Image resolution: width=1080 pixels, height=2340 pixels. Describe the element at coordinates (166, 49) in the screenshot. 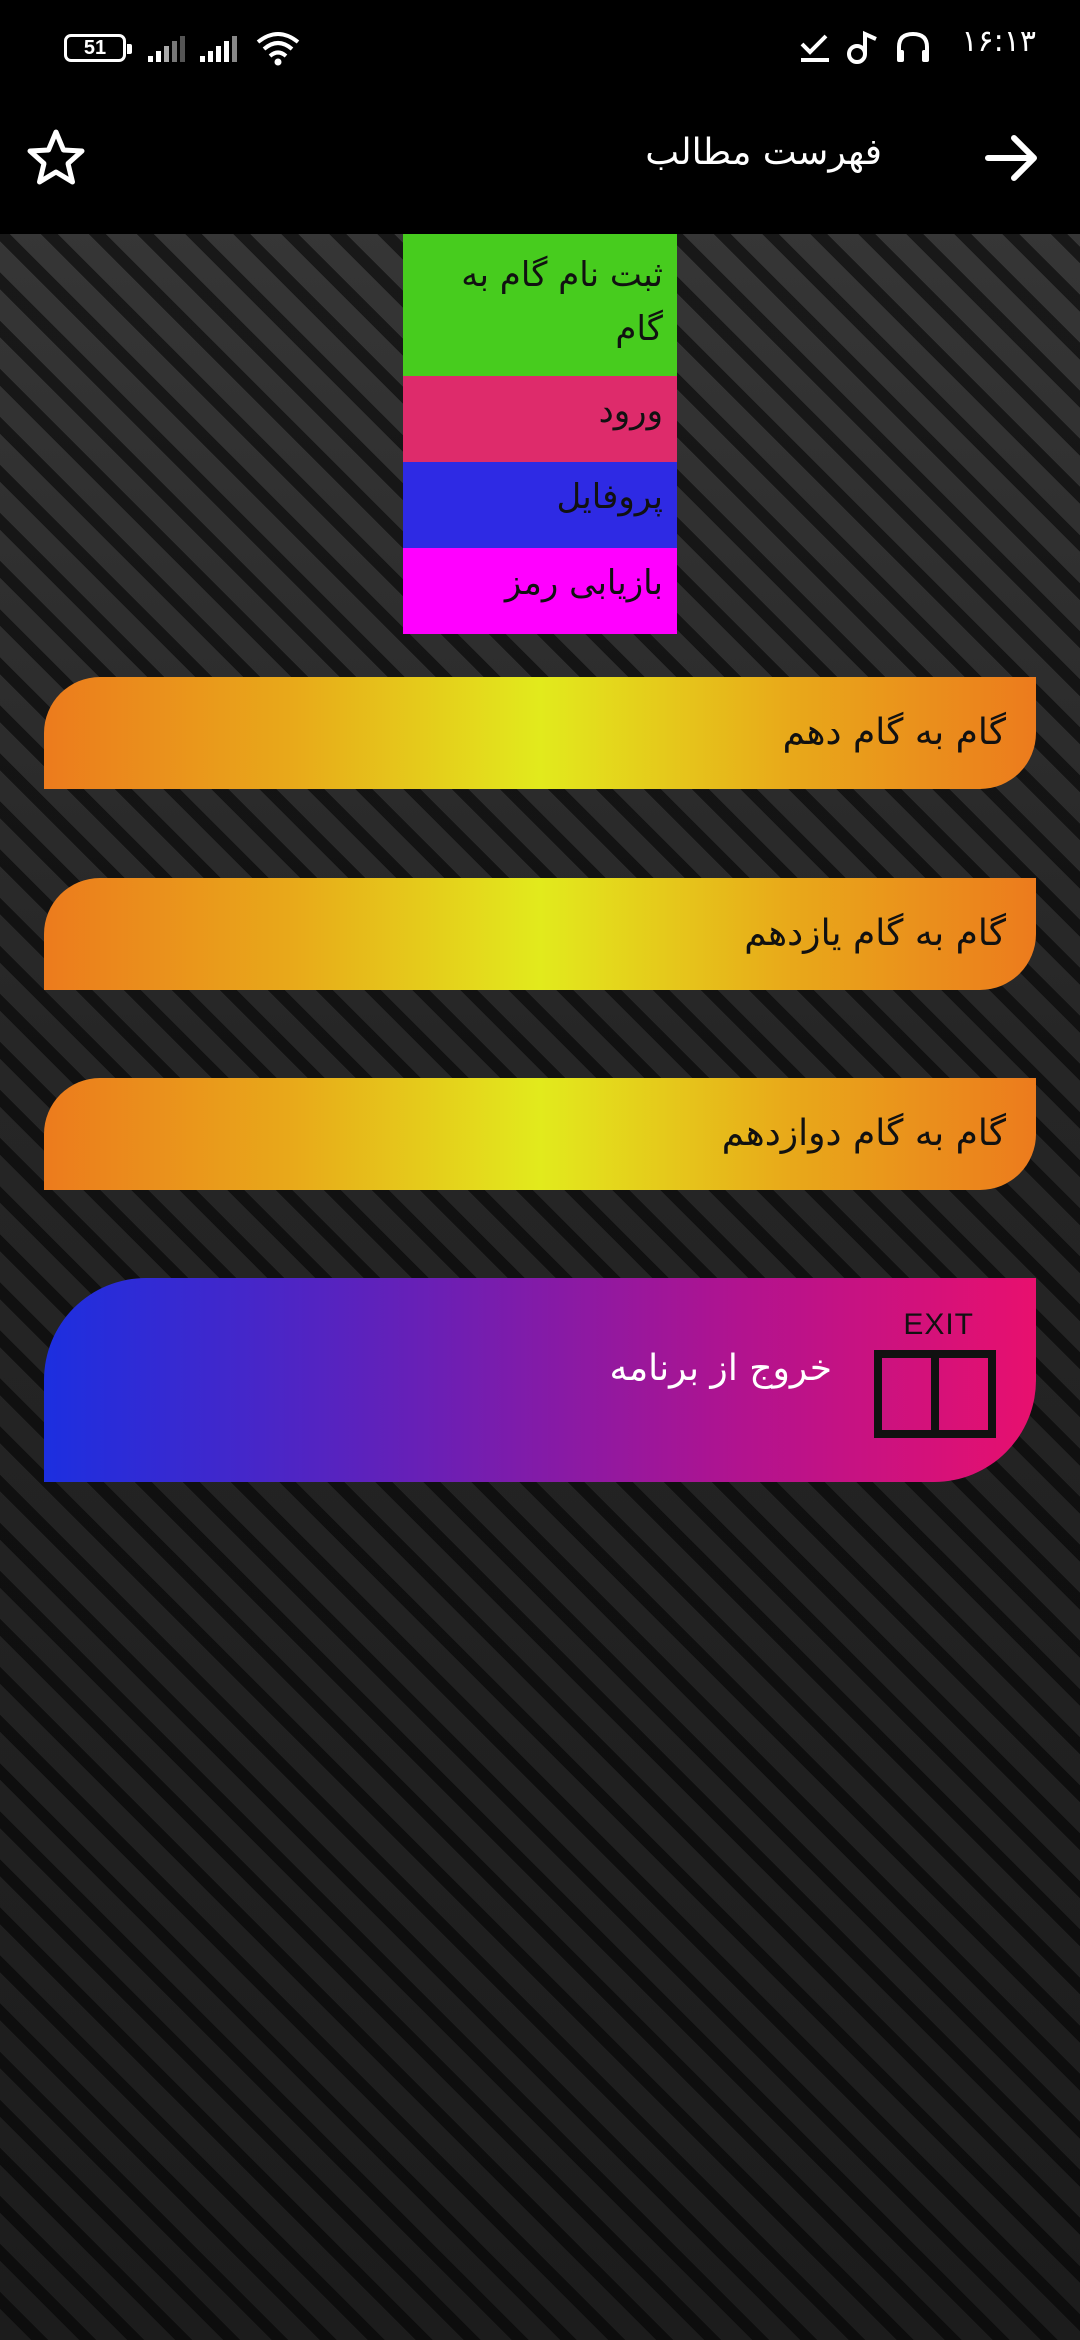

I see `cell-signal-icon` at that location.